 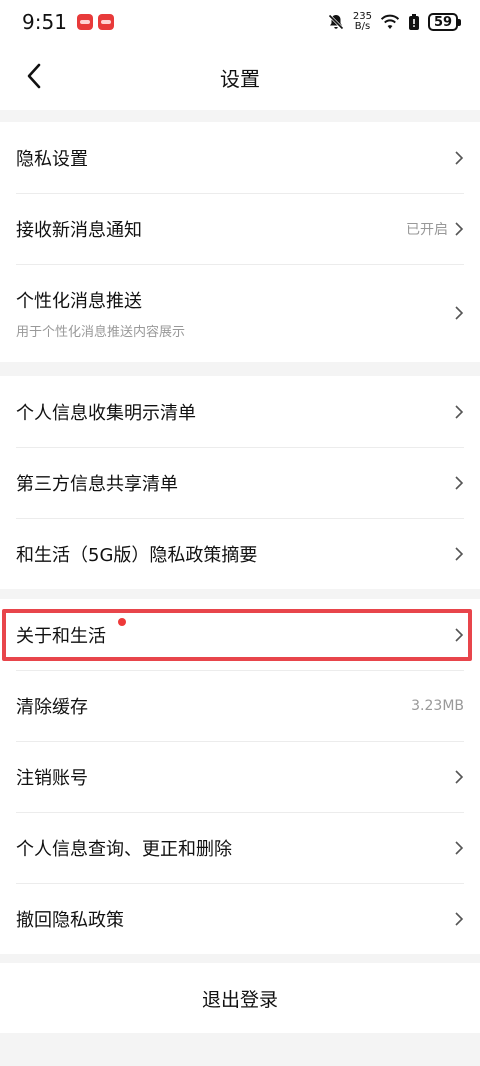 I want to click on row-label: 个人信息查询、更正和删除, so click(x=124, y=849).